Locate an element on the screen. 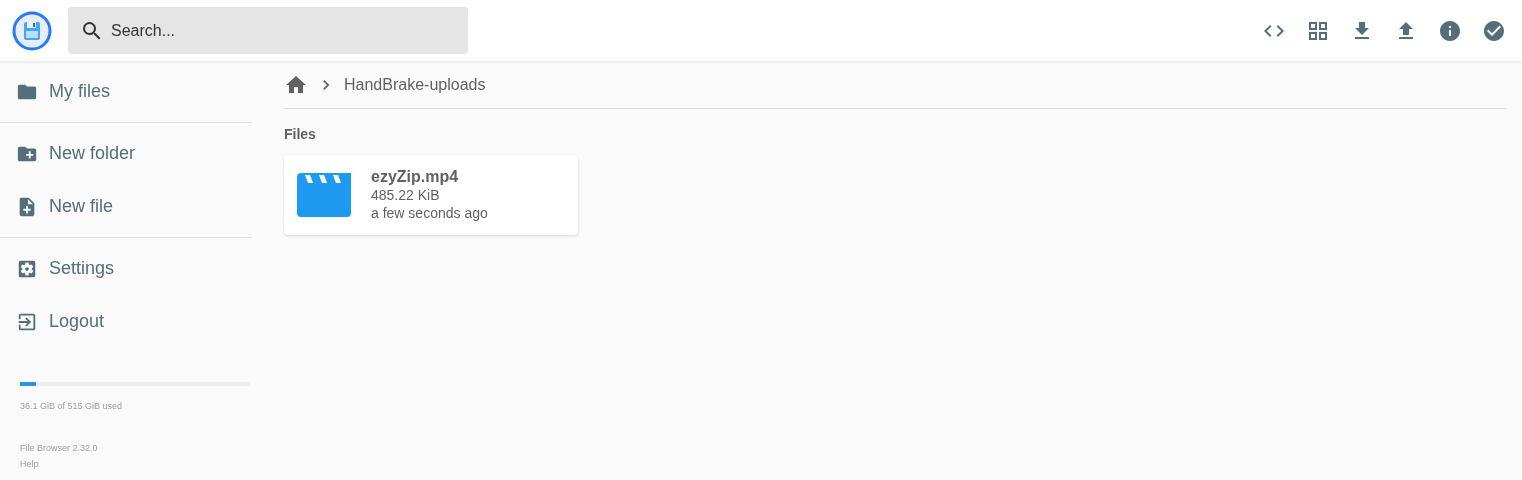  check-circle-button is located at coordinates (1494, 30).